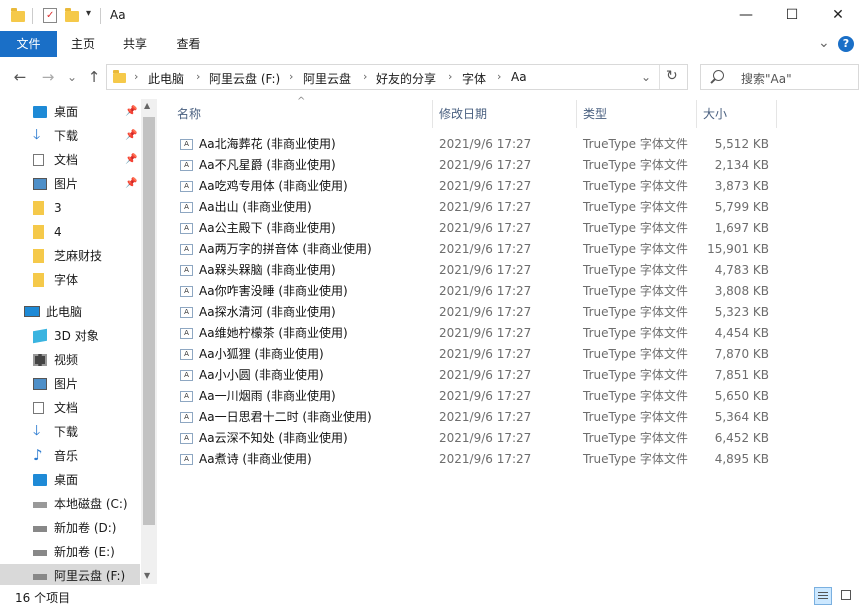 The width and height of the screenshot is (861, 608). What do you see at coordinates (741, 165) in the screenshot?
I see `file-size: 2,134 KB` at bounding box center [741, 165].